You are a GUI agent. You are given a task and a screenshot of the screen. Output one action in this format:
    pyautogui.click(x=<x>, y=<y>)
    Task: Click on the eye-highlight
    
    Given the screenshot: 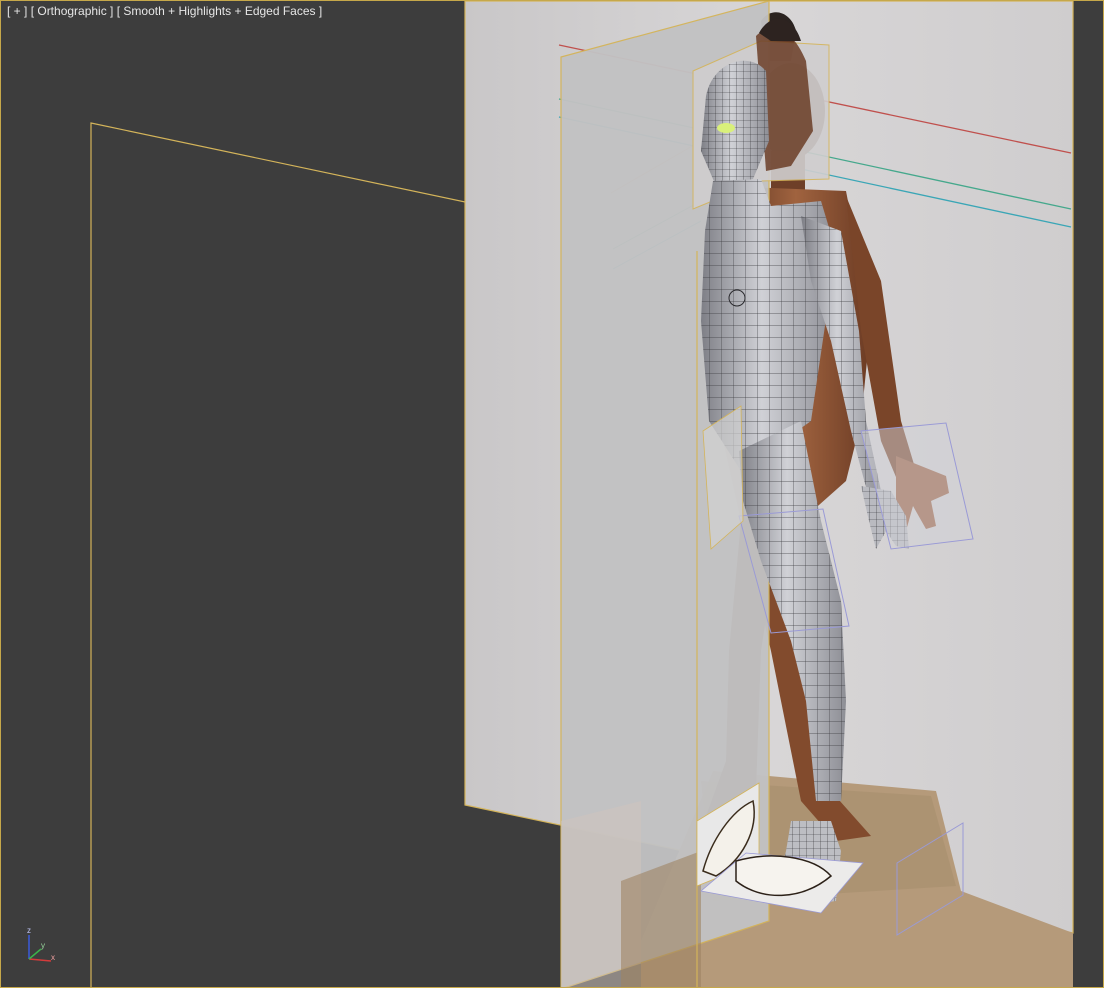 What is the action you would take?
    pyautogui.click(x=726, y=128)
    